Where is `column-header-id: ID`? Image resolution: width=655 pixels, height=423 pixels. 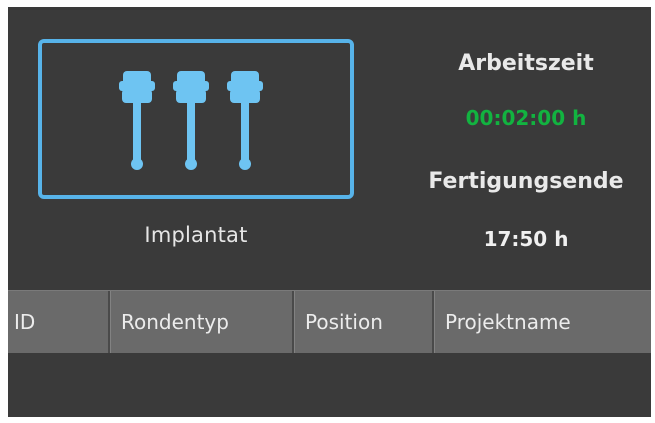
column-header-id: ID is located at coordinates (59, 322).